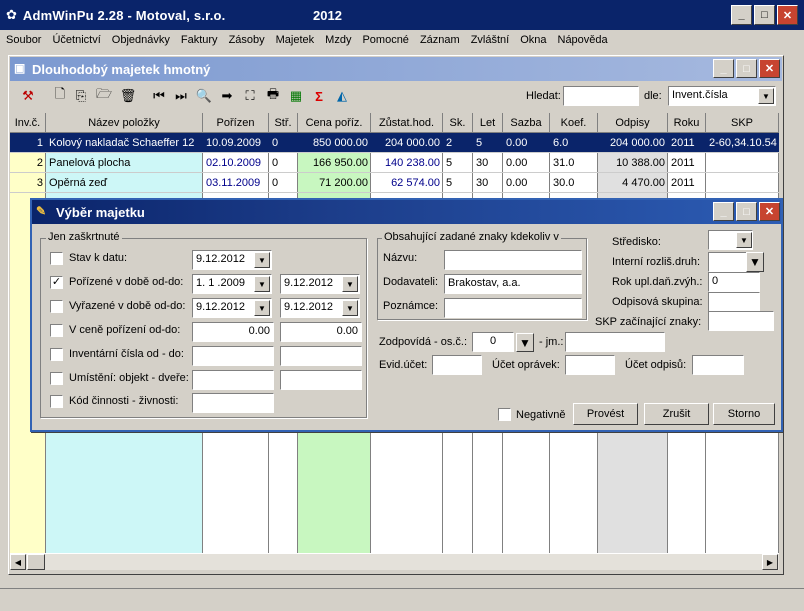 Image resolution: width=804 pixels, height=611 pixels. What do you see at coordinates (56, 330) in the screenshot?
I see `cena-checkbox` at bounding box center [56, 330].